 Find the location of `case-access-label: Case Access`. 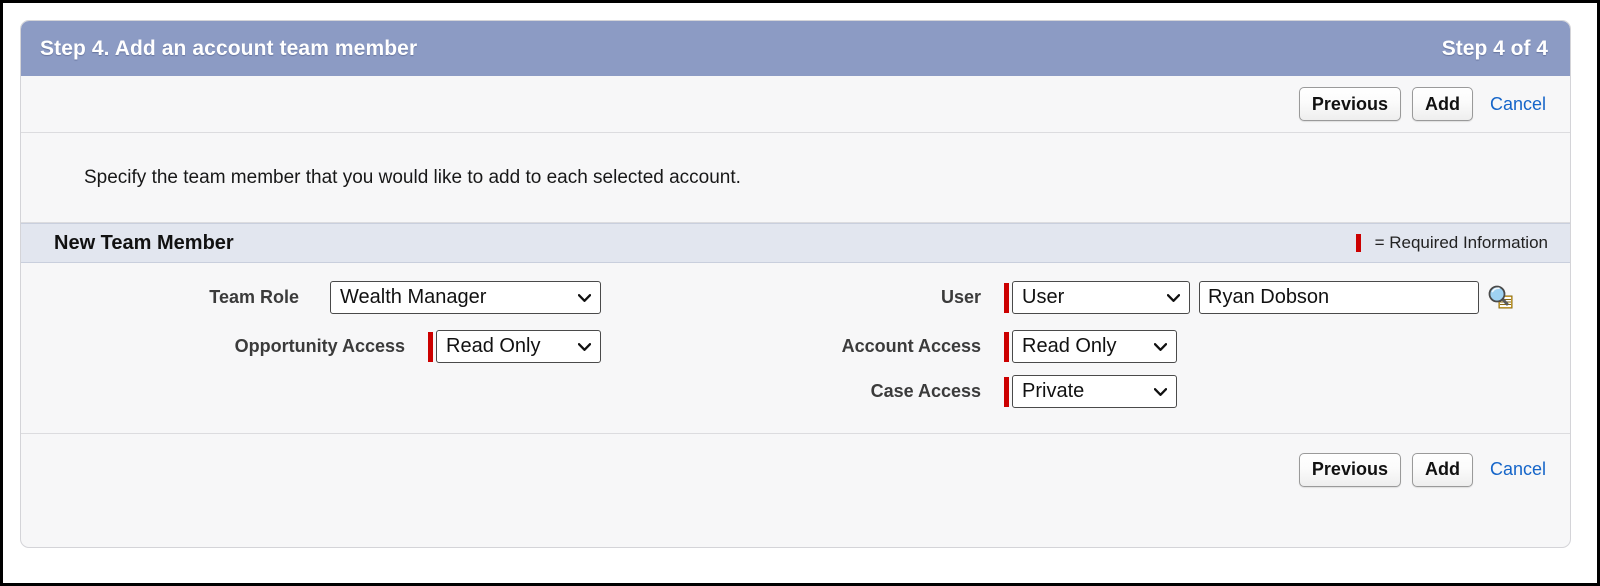

case-access-label: Case Access is located at coordinates (925, 391).